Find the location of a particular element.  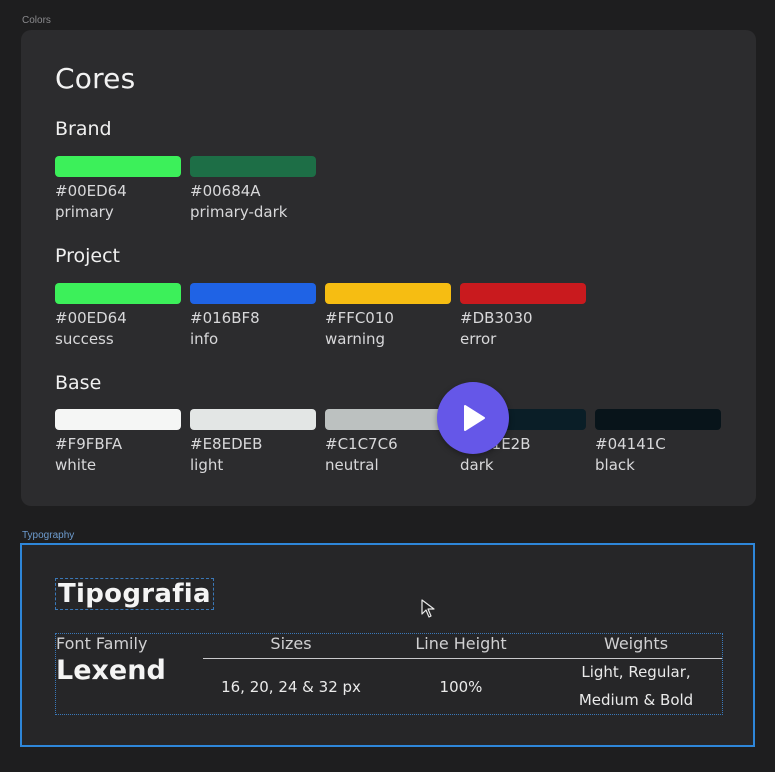

table-divider is located at coordinates (462, 658).